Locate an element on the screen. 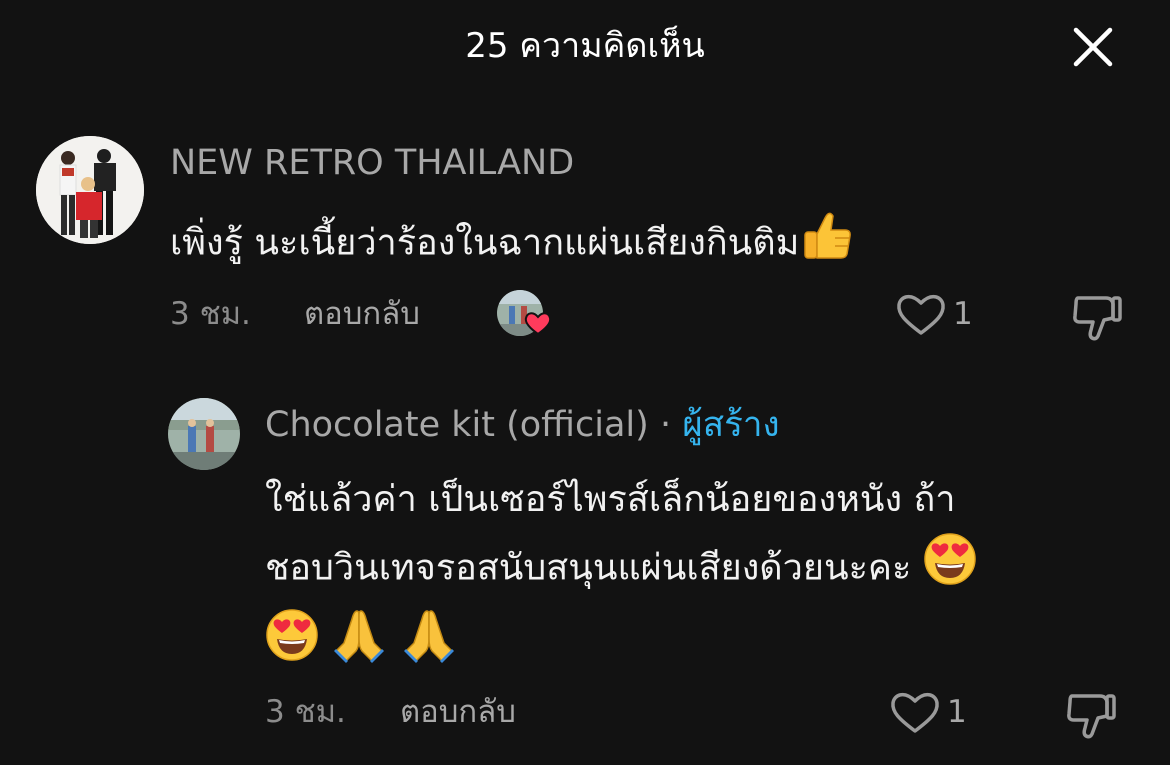  heart-icon is located at coordinates (538, 324).